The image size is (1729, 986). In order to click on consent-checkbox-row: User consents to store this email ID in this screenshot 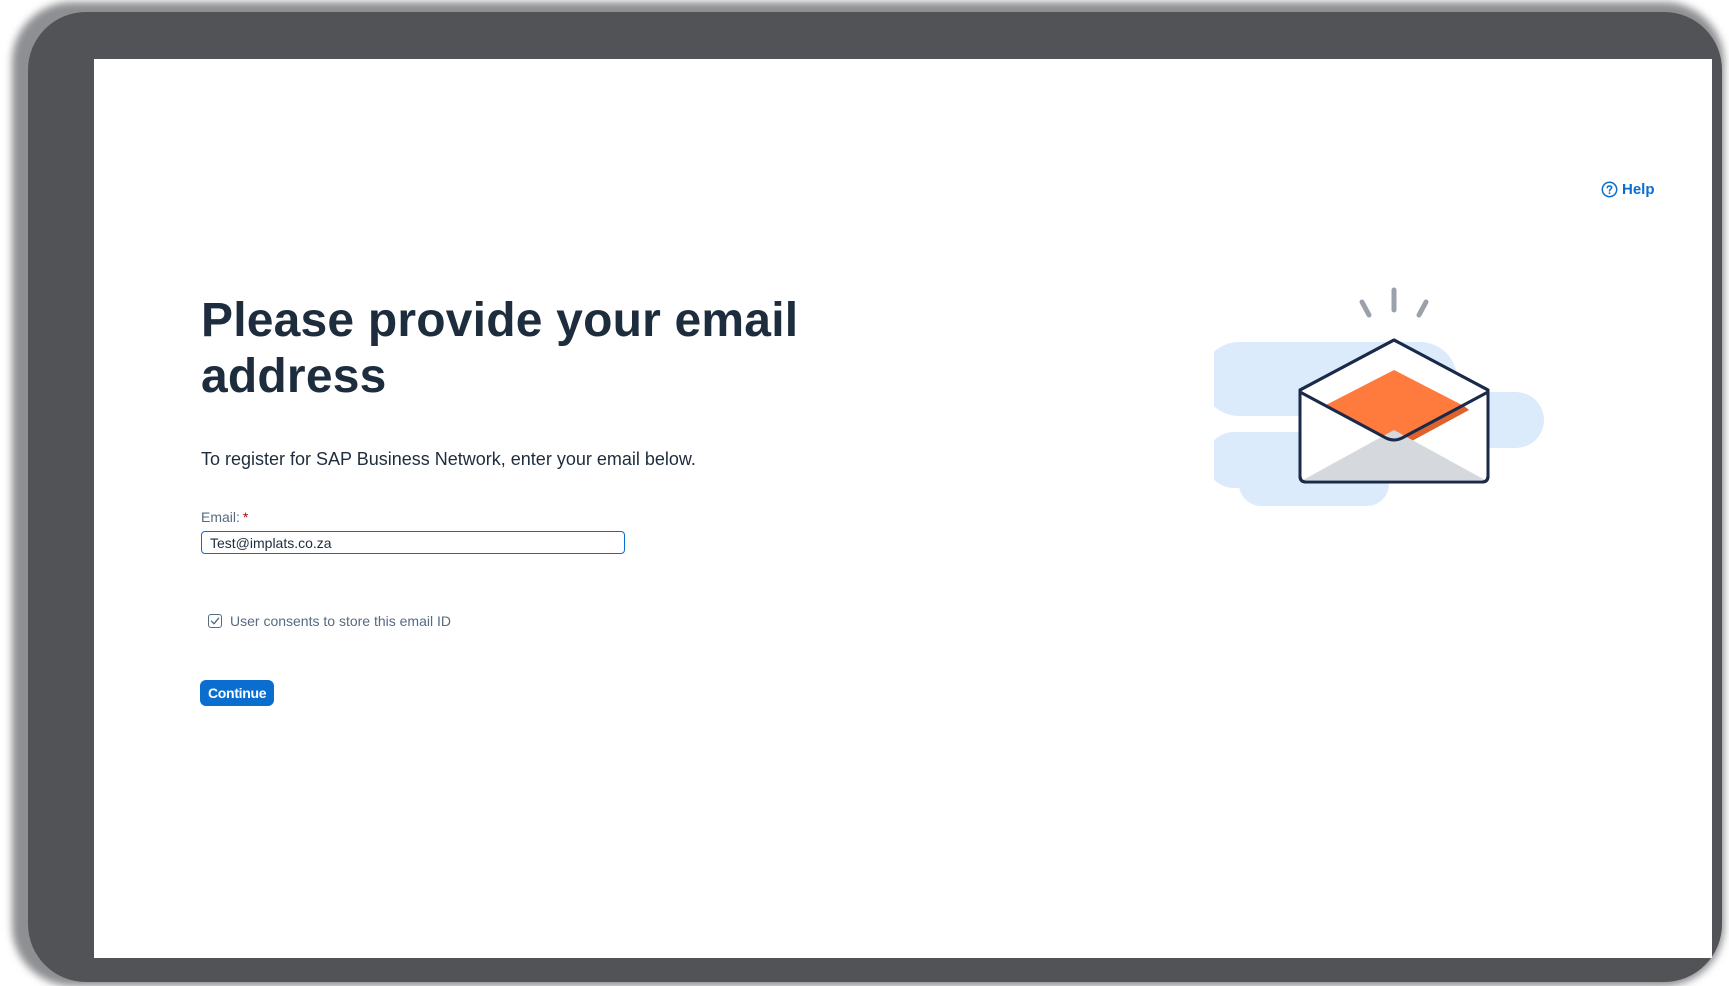, I will do `click(329, 621)`.